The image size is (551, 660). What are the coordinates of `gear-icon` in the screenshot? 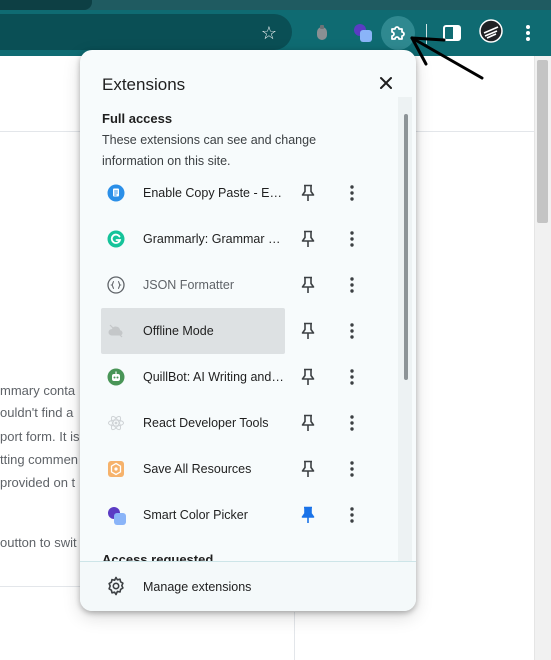 It's located at (116, 586).